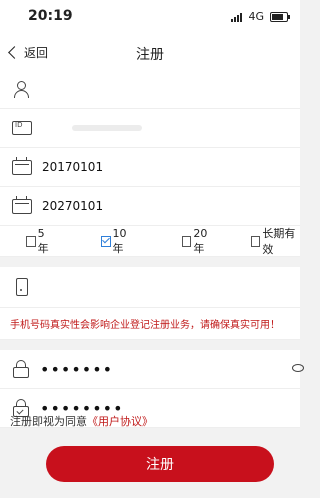 The image size is (320, 498). What do you see at coordinates (107, 128) in the screenshot?
I see `obscured-value` at bounding box center [107, 128].